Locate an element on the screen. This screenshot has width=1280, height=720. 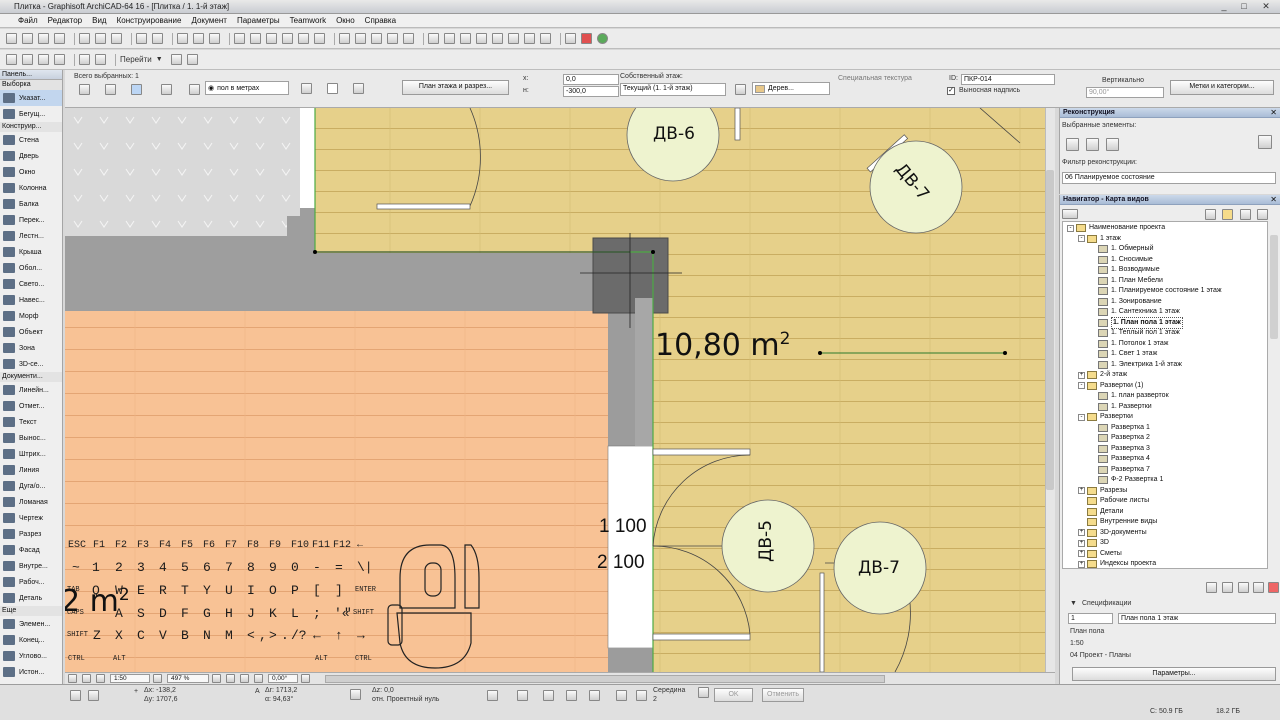
undo-zoom-icon is located at coordinates (72, 678).